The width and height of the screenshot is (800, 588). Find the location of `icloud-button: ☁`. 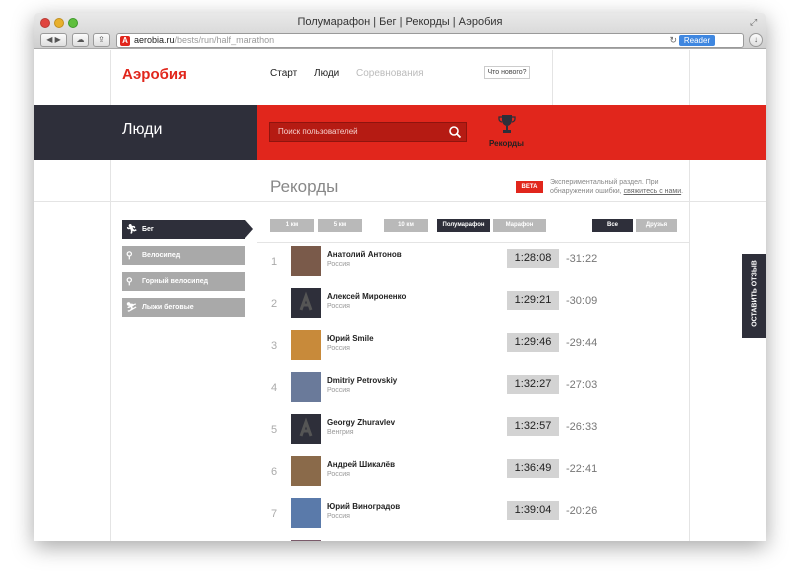

icloud-button: ☁ is located at coordinates (80, 40).